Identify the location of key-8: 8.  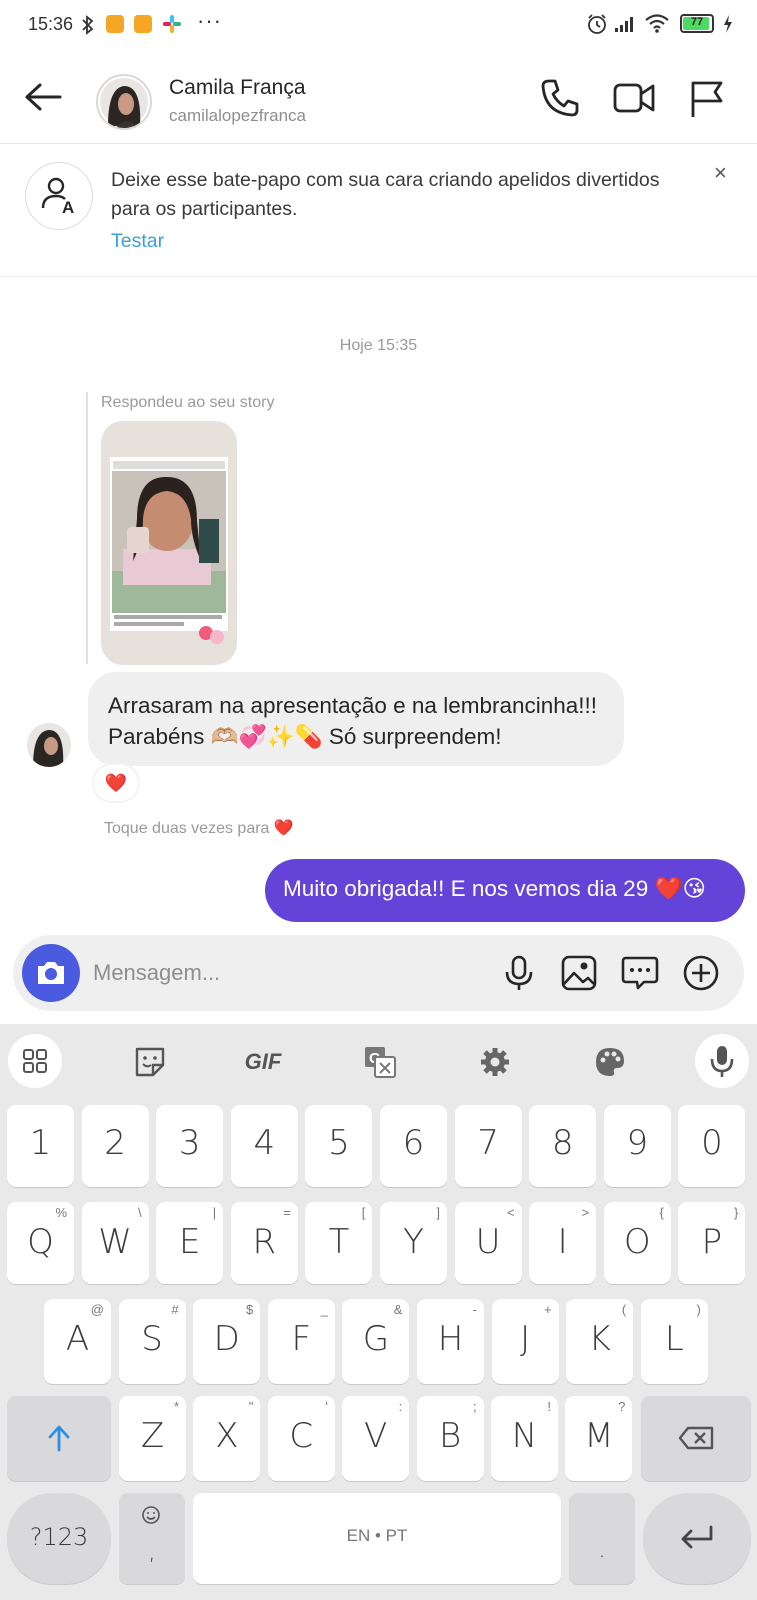
(563, 1146).